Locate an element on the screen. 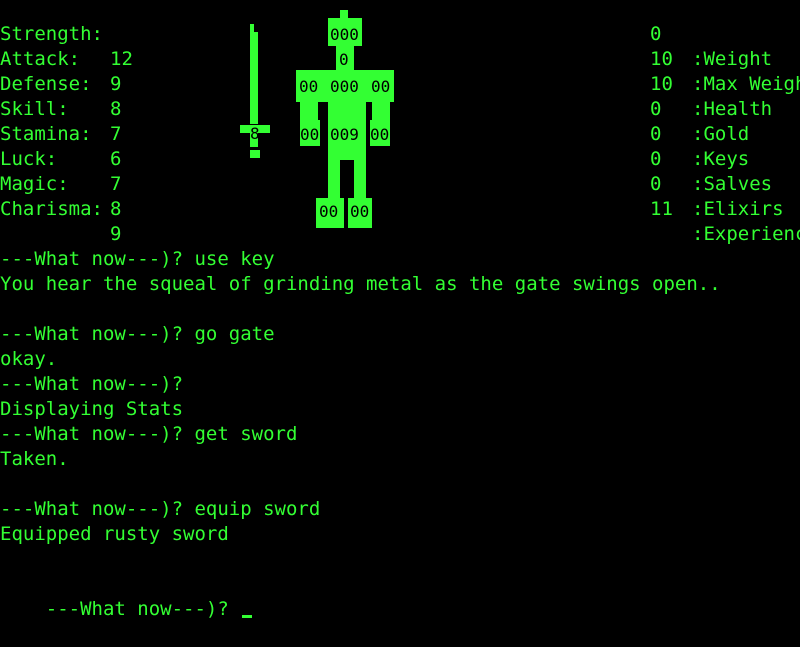  prompt-label: ---What now---)? is located at coordinates (143, 609).